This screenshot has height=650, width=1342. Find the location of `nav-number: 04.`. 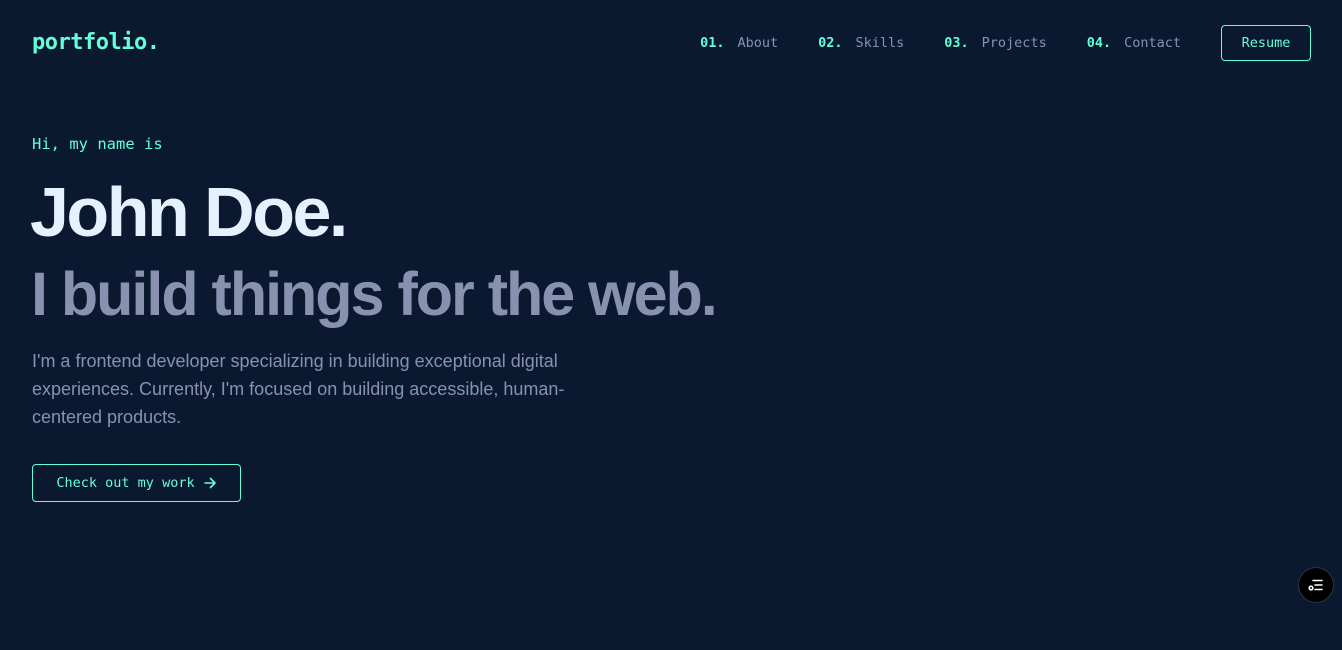

nav-number: 04. is located at coordinates (1099, 43).